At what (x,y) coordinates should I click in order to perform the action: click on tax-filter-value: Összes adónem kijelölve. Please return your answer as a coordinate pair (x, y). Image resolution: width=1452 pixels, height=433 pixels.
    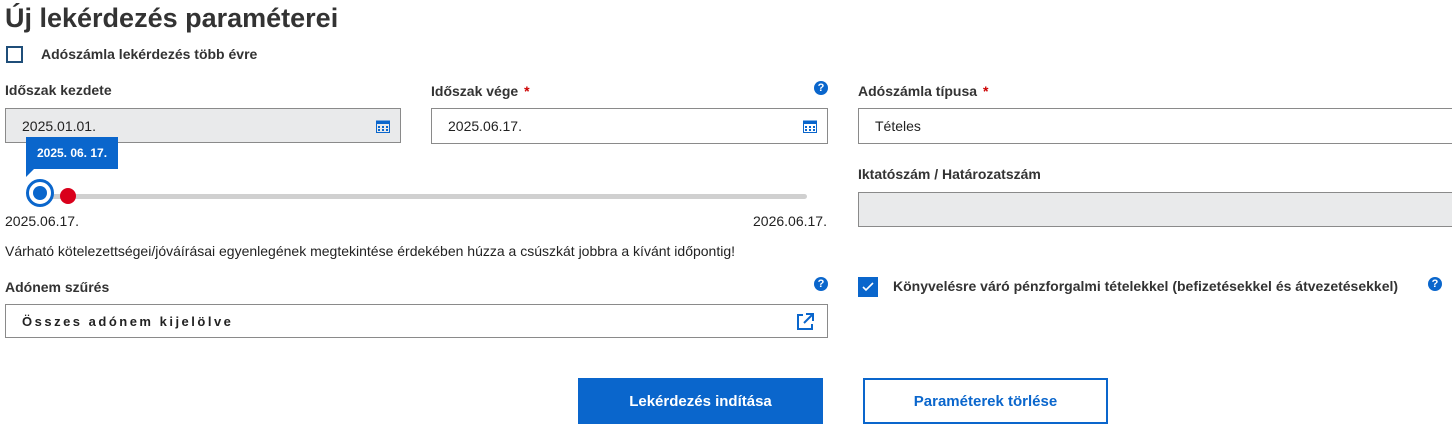
    Looking at the image, I should click on (128, 321).